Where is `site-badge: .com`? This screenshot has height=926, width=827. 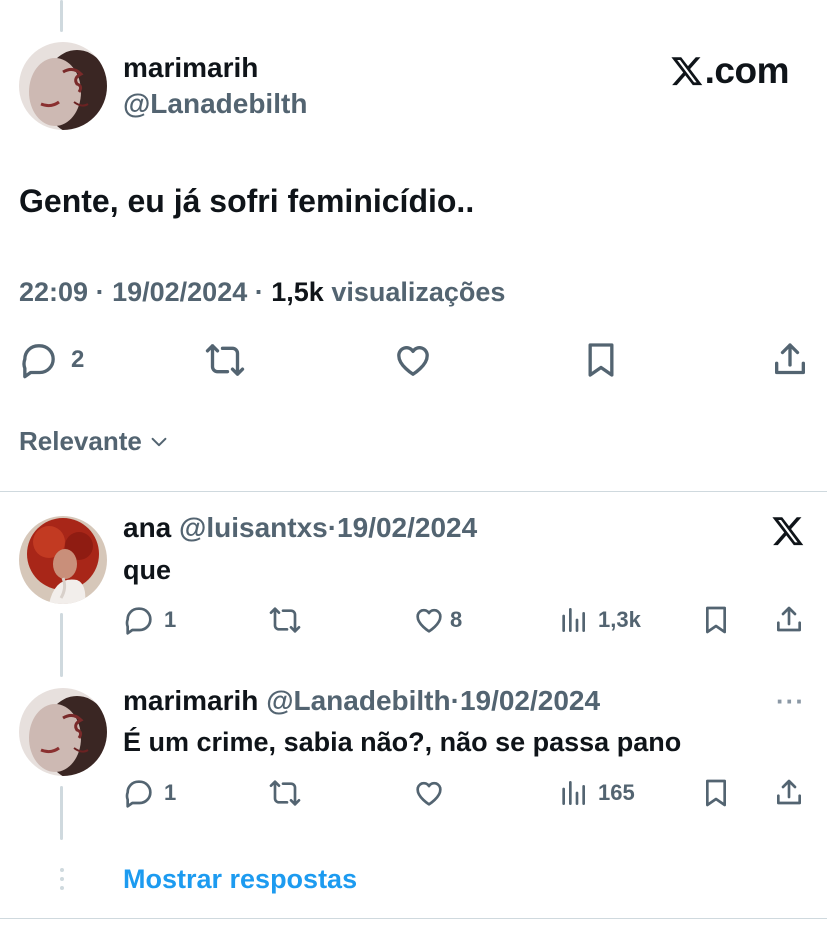
site-badge: .com is located at coordinates (730, 71).